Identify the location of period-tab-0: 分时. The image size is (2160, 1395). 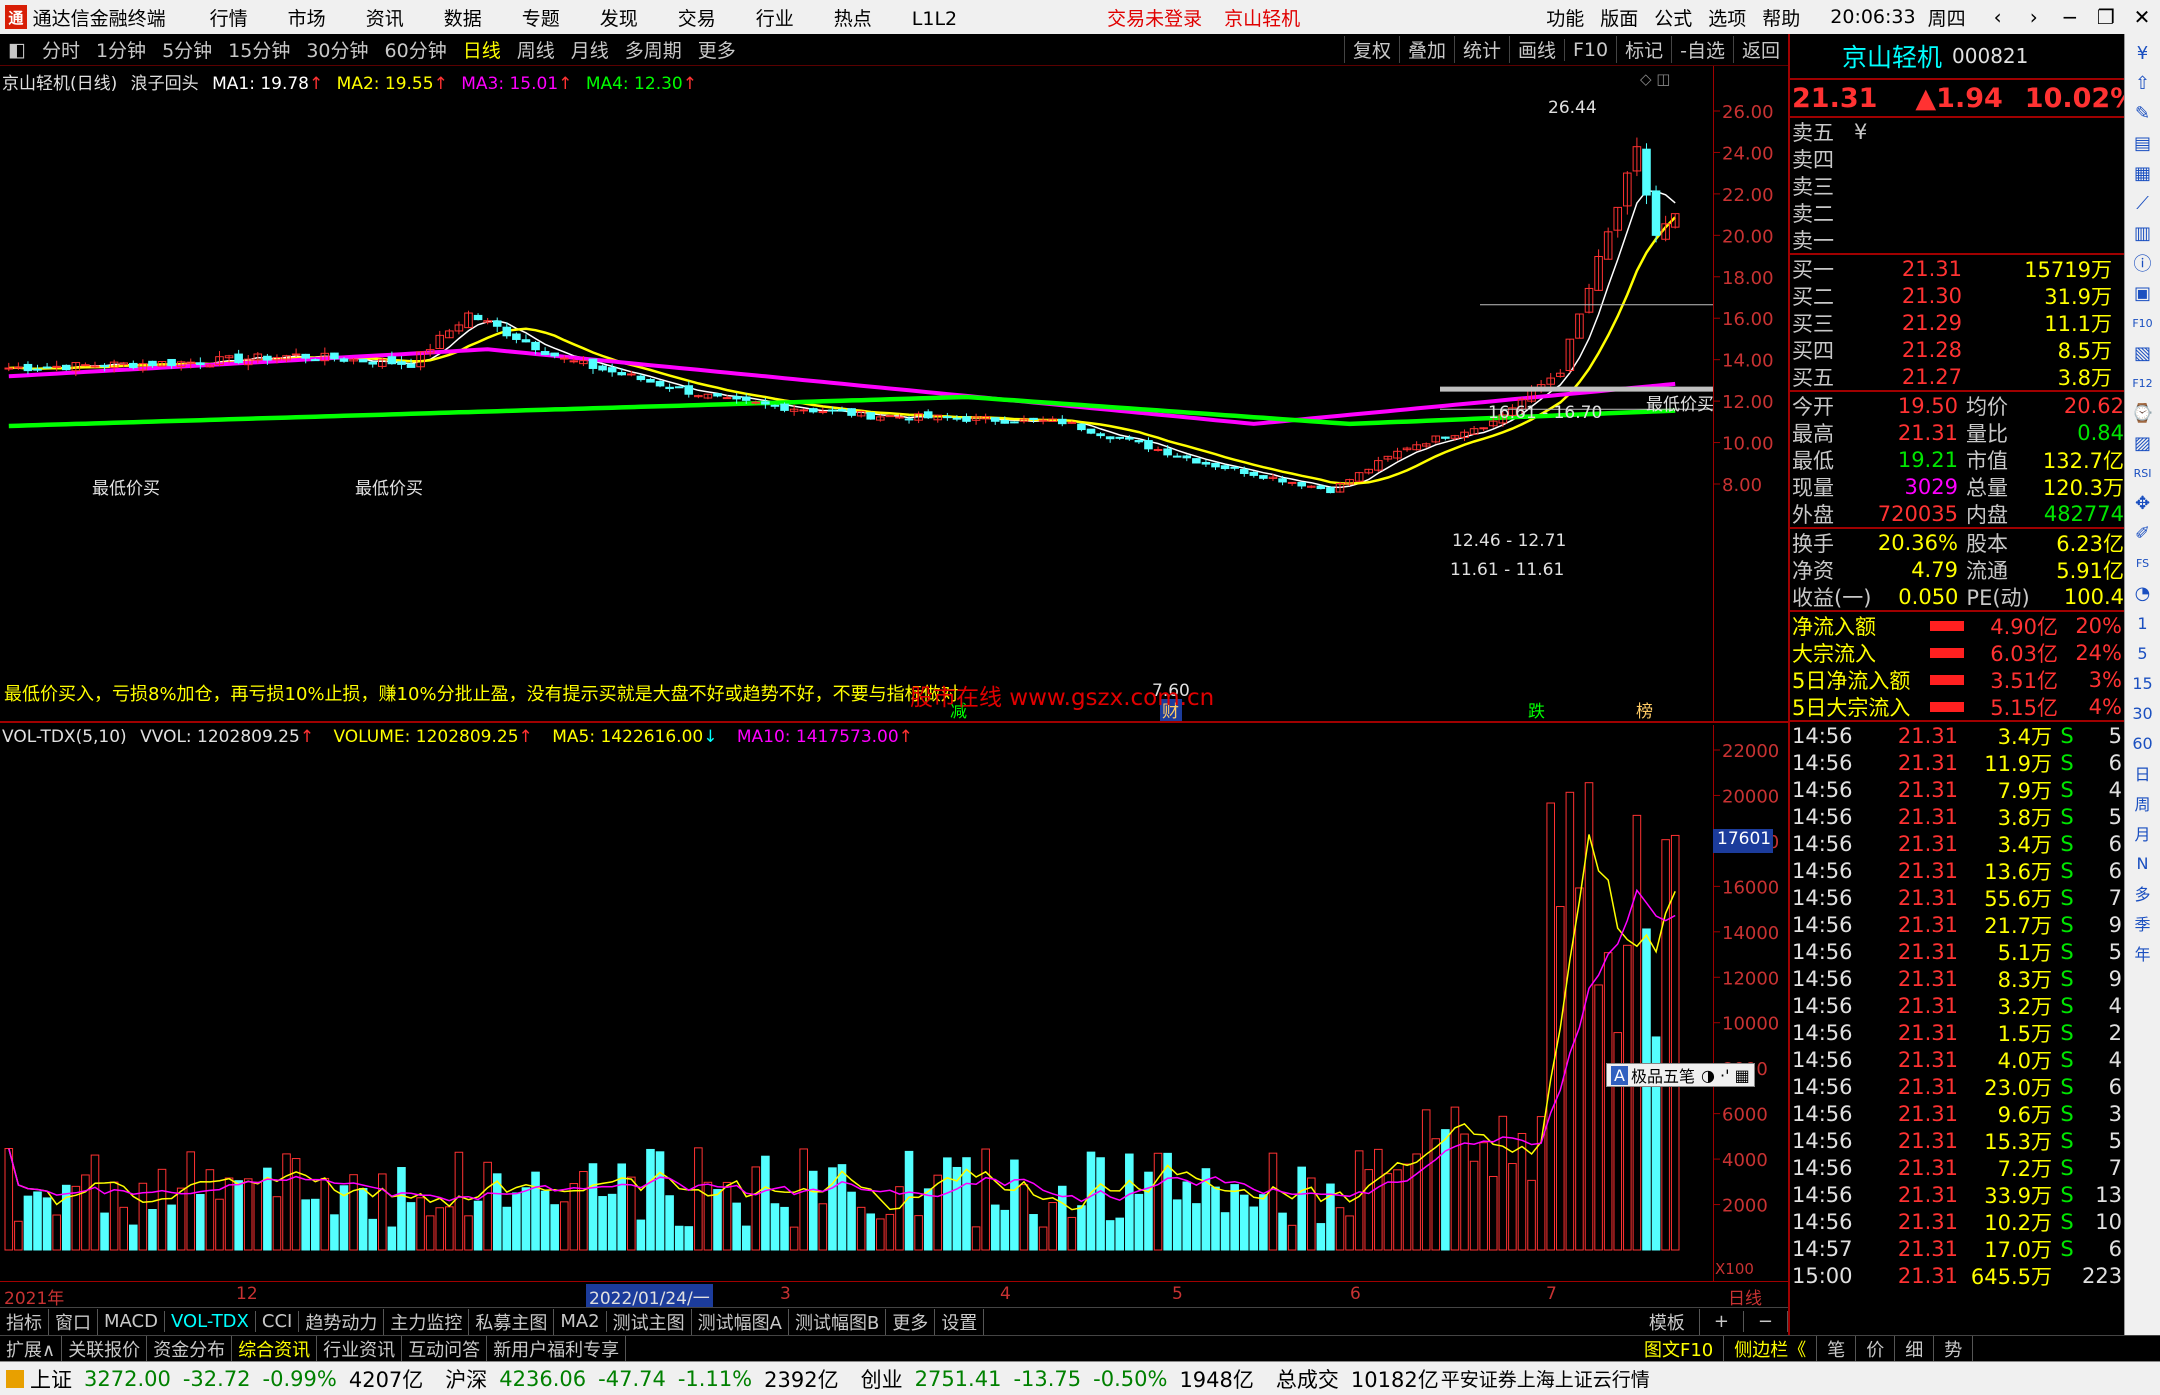
(61, 49).